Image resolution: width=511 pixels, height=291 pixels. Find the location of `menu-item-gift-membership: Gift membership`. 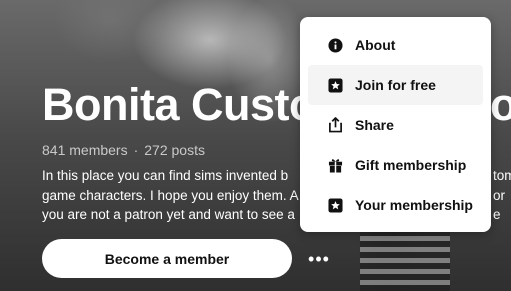

menu-item-gift-membership: Gift membership is located at coordinates (395, 165).